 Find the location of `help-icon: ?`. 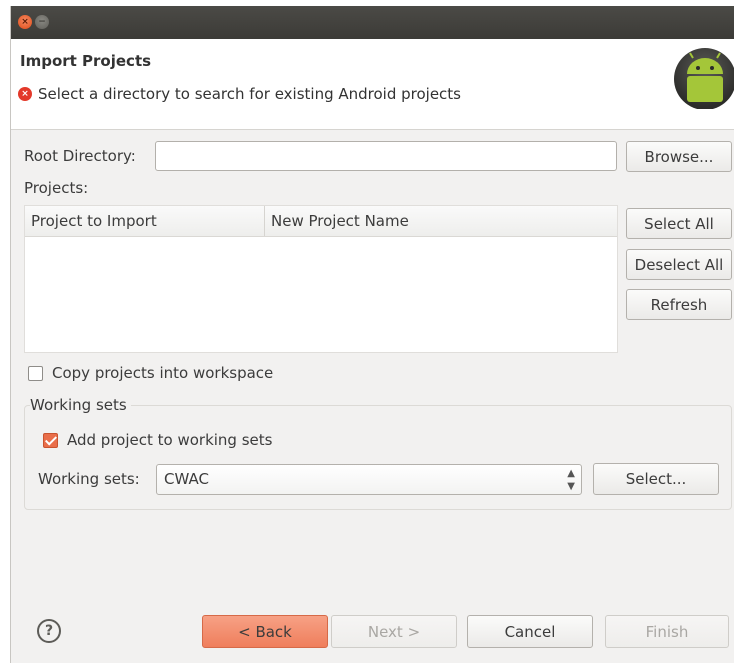

help-icon: ? is located at coordinates (49, 631).